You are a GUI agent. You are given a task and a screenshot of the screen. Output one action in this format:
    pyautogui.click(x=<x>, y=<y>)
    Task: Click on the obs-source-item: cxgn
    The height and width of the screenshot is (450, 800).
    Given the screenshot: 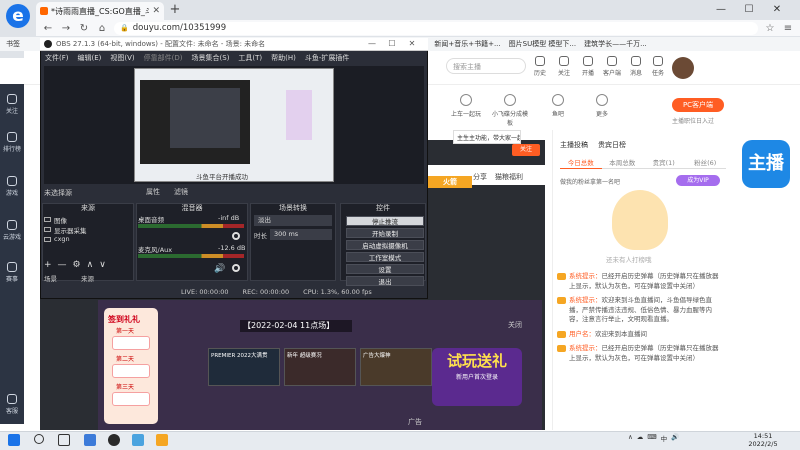 What is the action you would take?
    pyautogui.click(x=87, y=240)
    